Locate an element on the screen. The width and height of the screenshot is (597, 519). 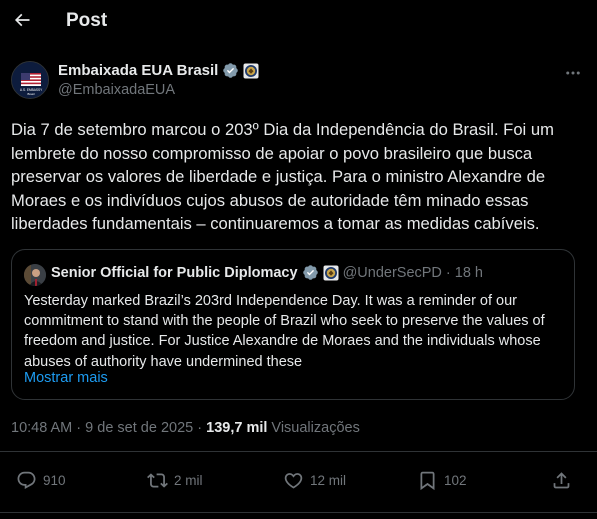
quoted-handle: @UnderSecPD is located at coordinates (392, 273).